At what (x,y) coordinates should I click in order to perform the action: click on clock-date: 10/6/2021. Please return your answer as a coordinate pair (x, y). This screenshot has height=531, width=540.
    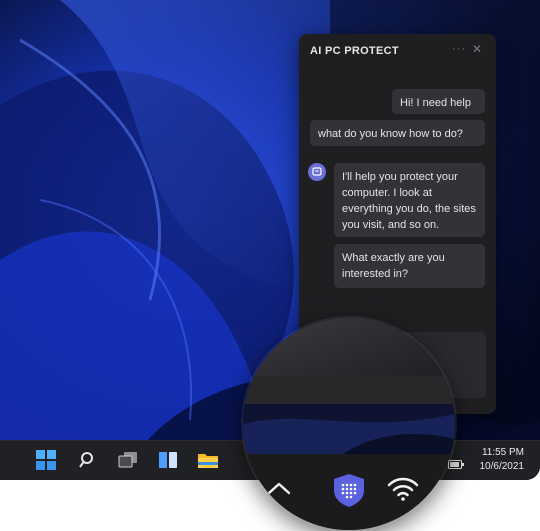
    Looking at the image, I should click on (502, 466).